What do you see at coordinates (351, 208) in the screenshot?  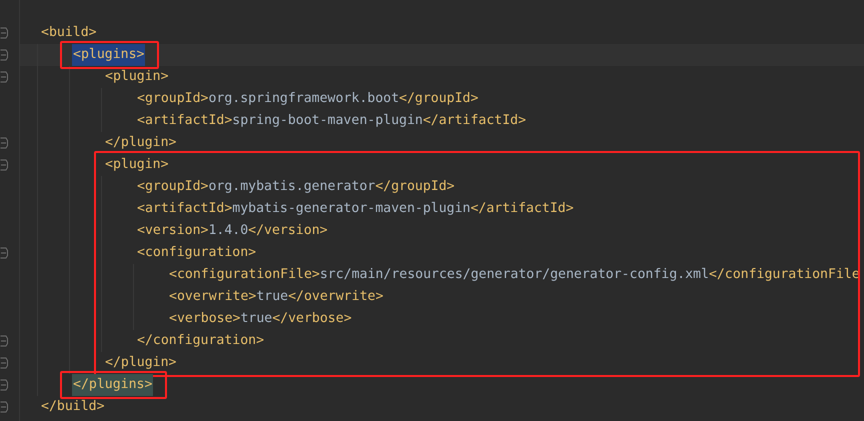 I see `xml-value: mybatis-generator-maven-plugin` at bounding box center [351, 208].